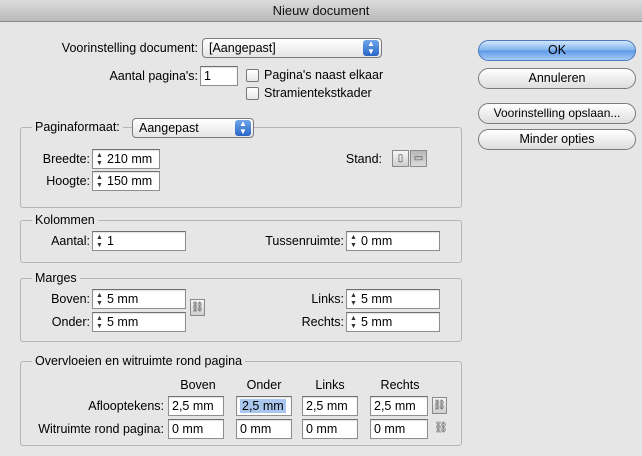 This screenshot has height=456, width=642. What do you see at coordinates (330, 385) in the screenshot?
I see `bleed-header-left: Links` at bounding box center [330, 385].